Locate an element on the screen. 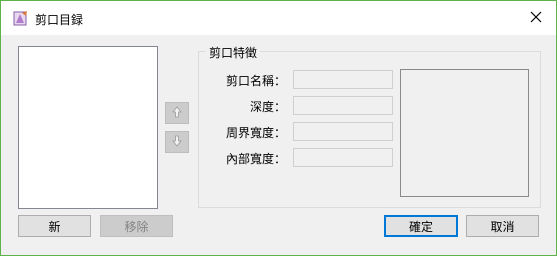 The height and width of the screenshot is (256, 557). remove-button: 移除 is located at coordinates (136, 226).